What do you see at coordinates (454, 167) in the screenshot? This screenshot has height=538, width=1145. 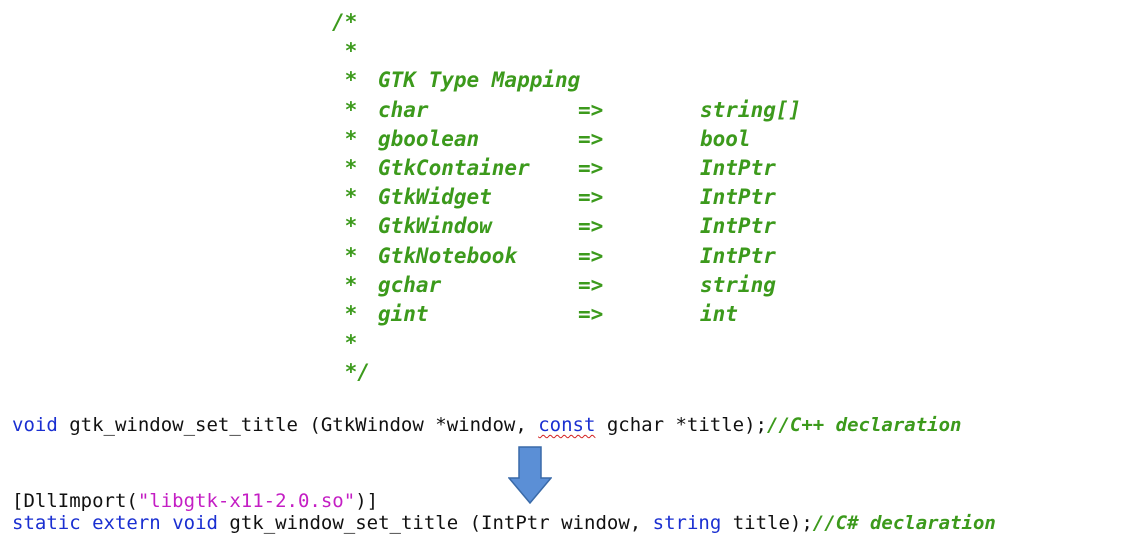 I see `comment-gtk-type: GtkContainer` at bounding box center [454, 167].